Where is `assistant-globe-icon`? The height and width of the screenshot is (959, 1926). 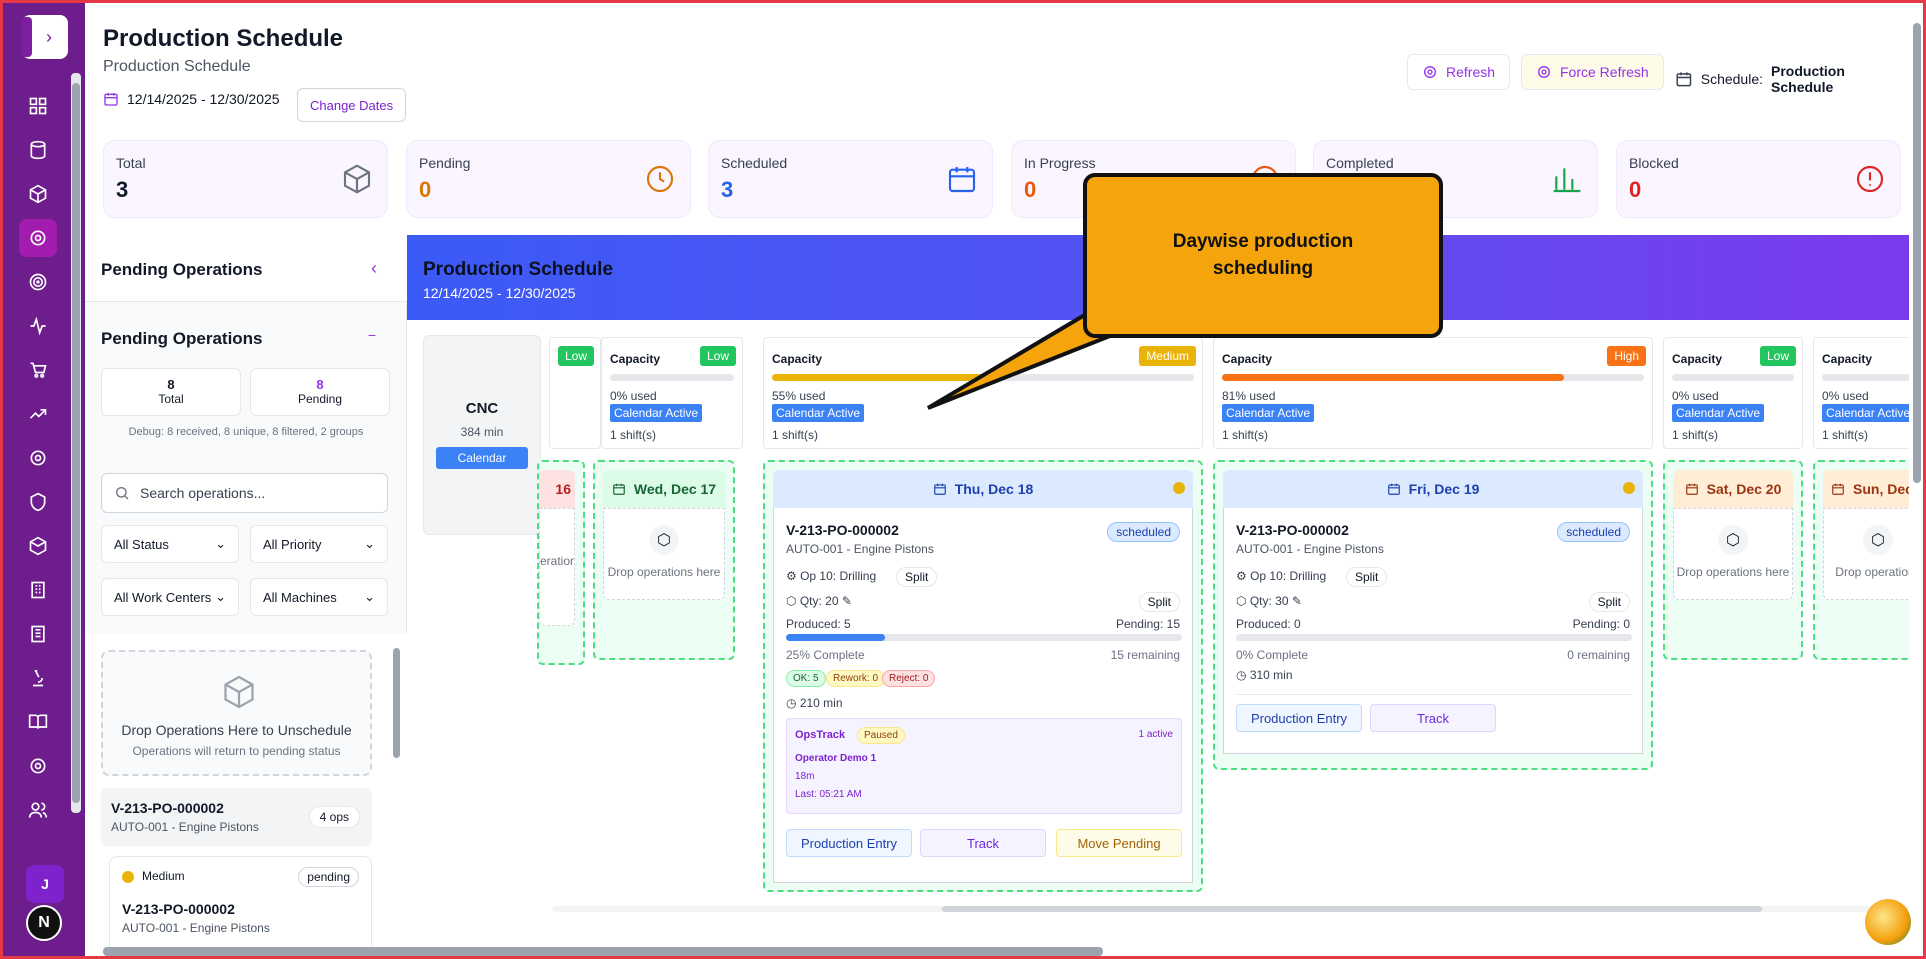 assistant-globe-icon is located at coordinates (1888, 922).